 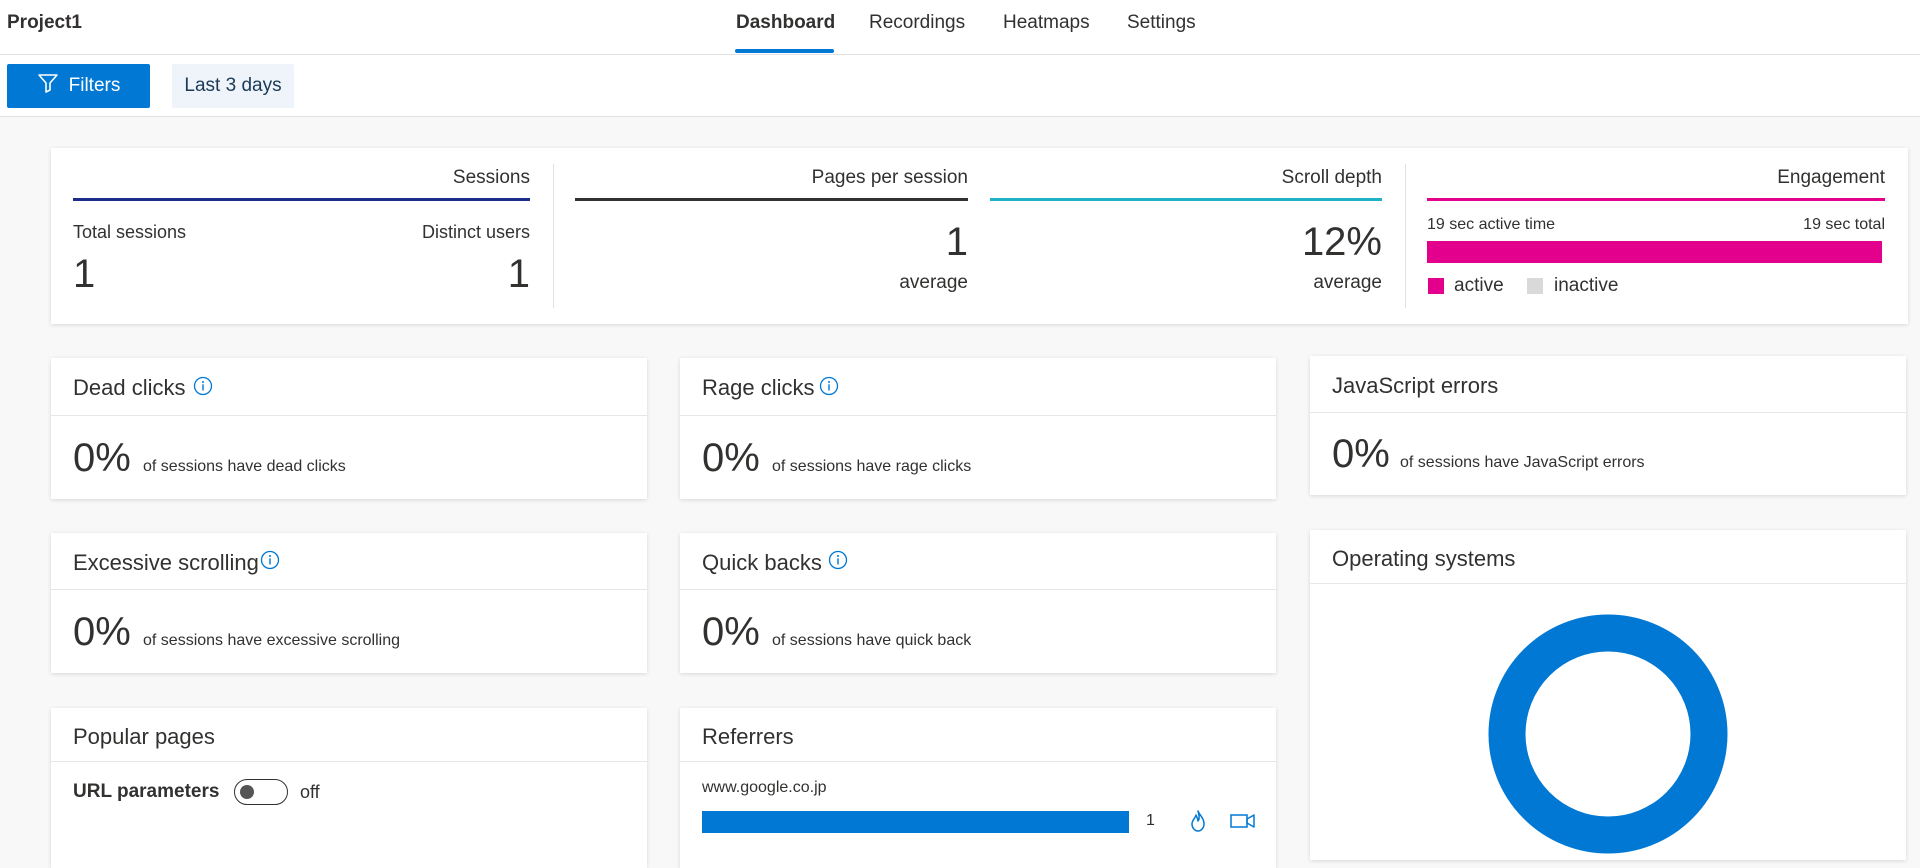 I want to click on filter-icon, so click(x=48, y=86).